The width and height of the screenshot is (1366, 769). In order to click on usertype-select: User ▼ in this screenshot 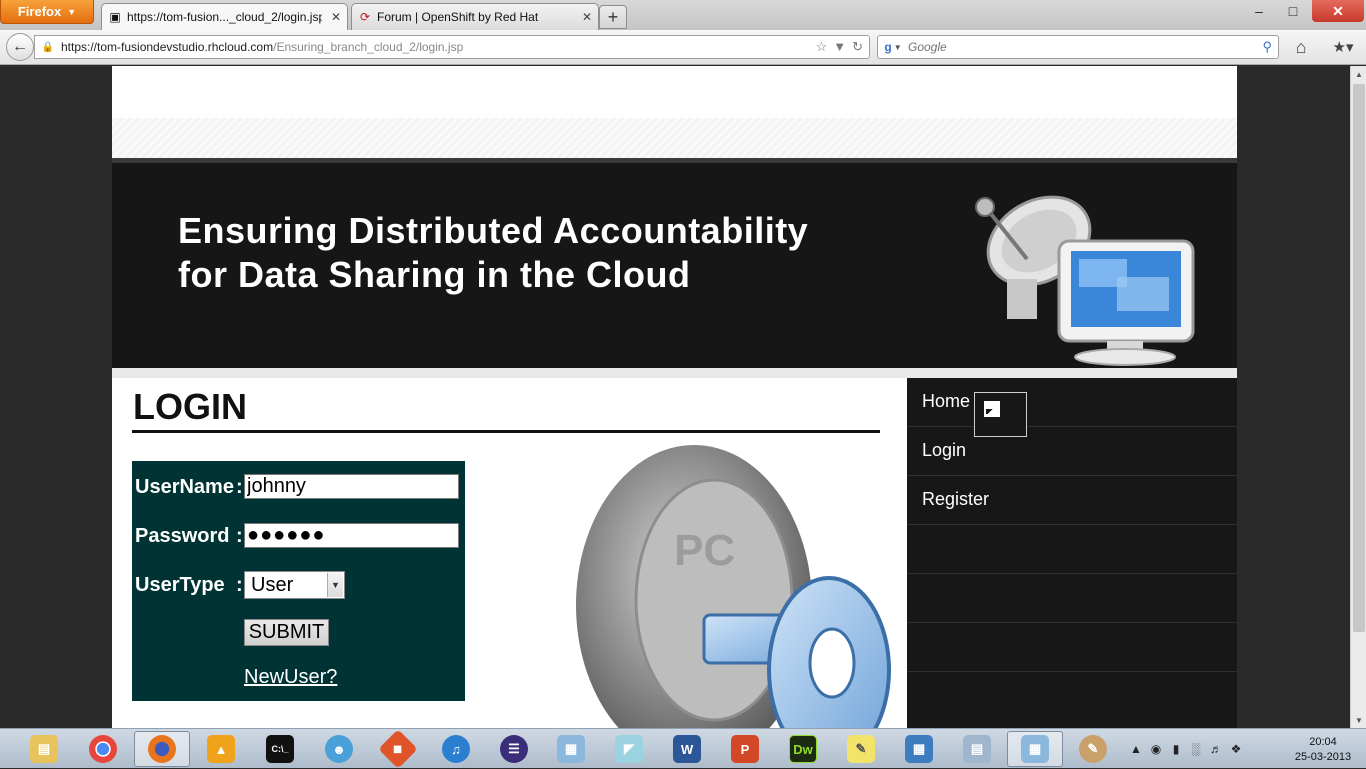, I will do `click(294, 585)`.